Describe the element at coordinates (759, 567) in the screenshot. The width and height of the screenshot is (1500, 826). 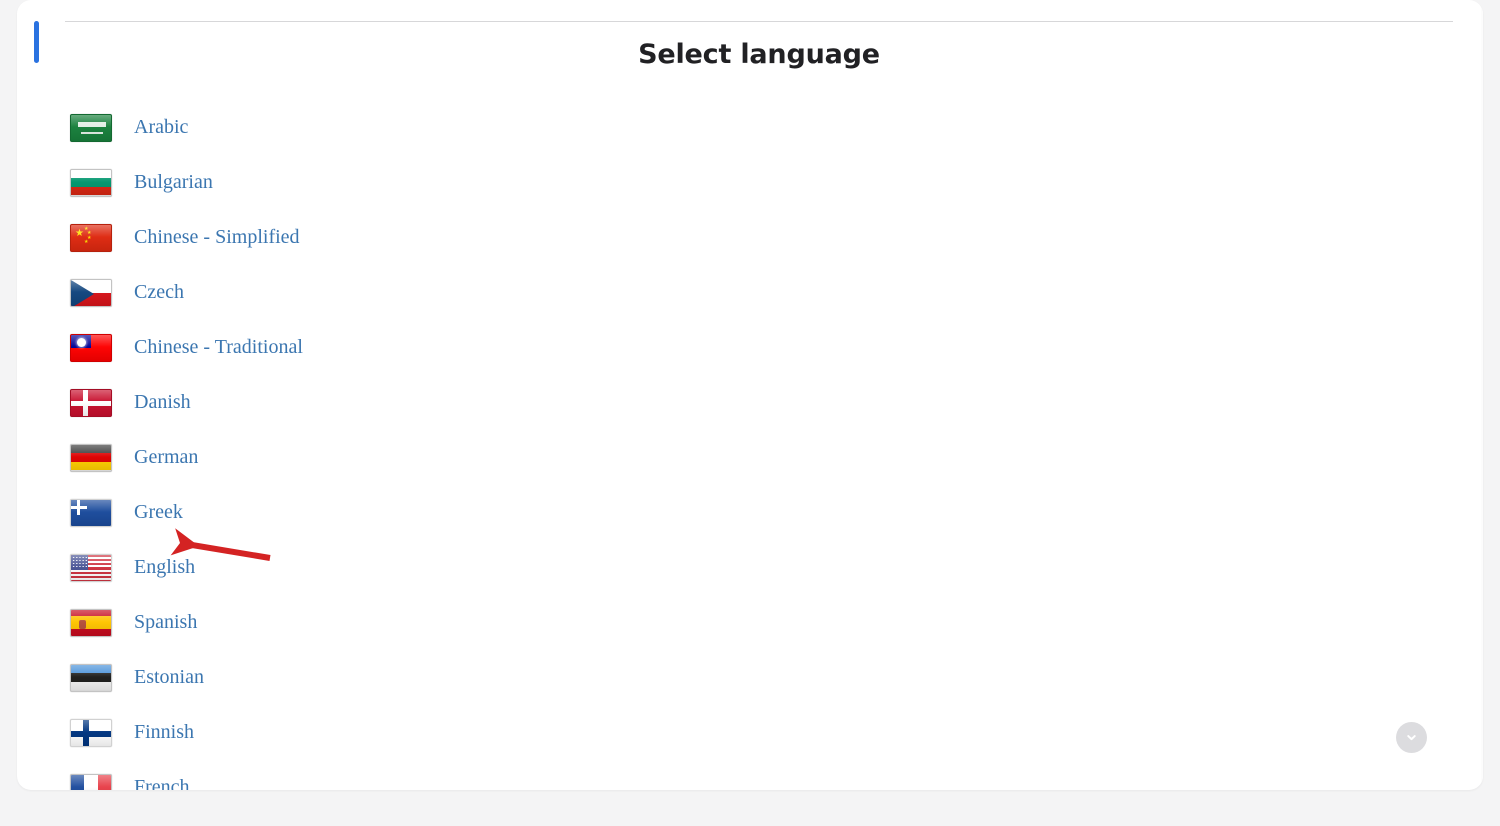
I see `language-list-item: English` at that location.